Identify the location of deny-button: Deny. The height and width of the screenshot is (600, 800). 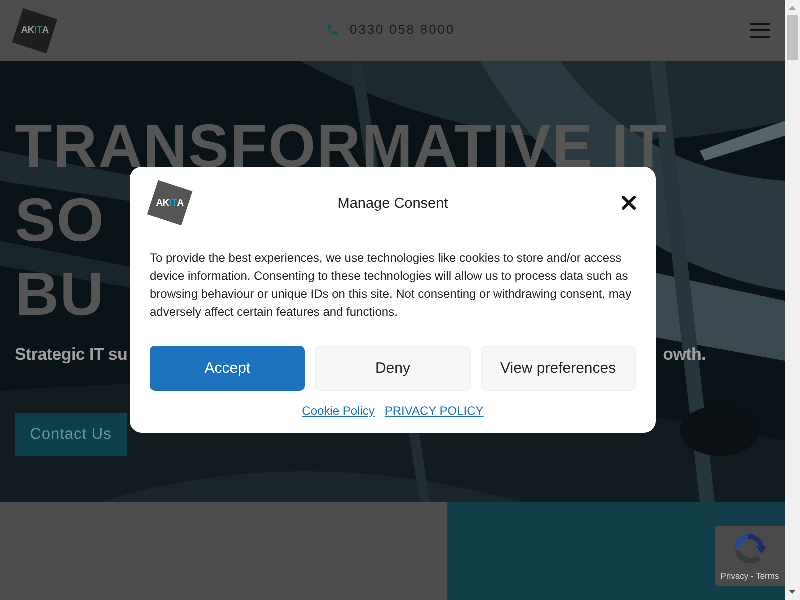
(393, 368).